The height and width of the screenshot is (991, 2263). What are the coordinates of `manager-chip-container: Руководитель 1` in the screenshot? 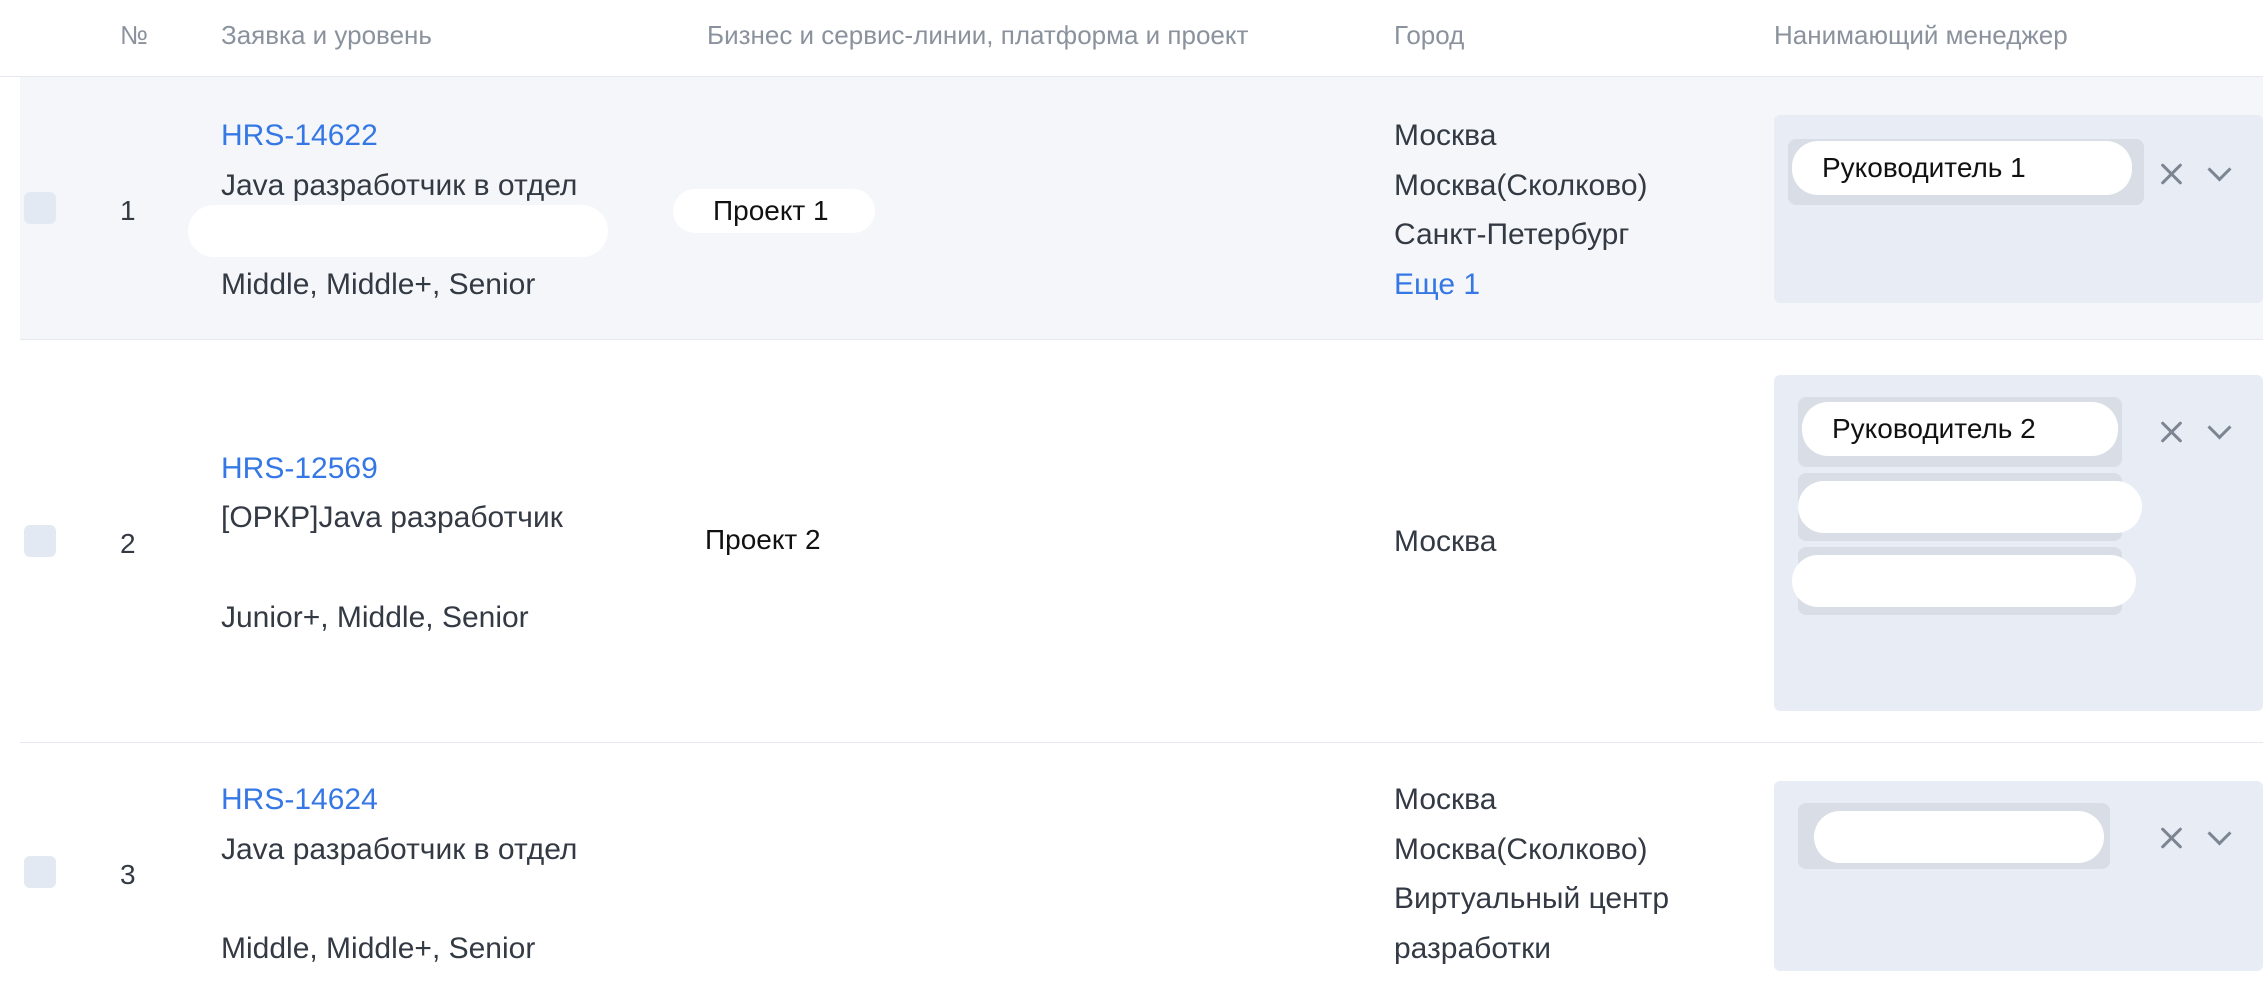 It's located at (1966, 172).